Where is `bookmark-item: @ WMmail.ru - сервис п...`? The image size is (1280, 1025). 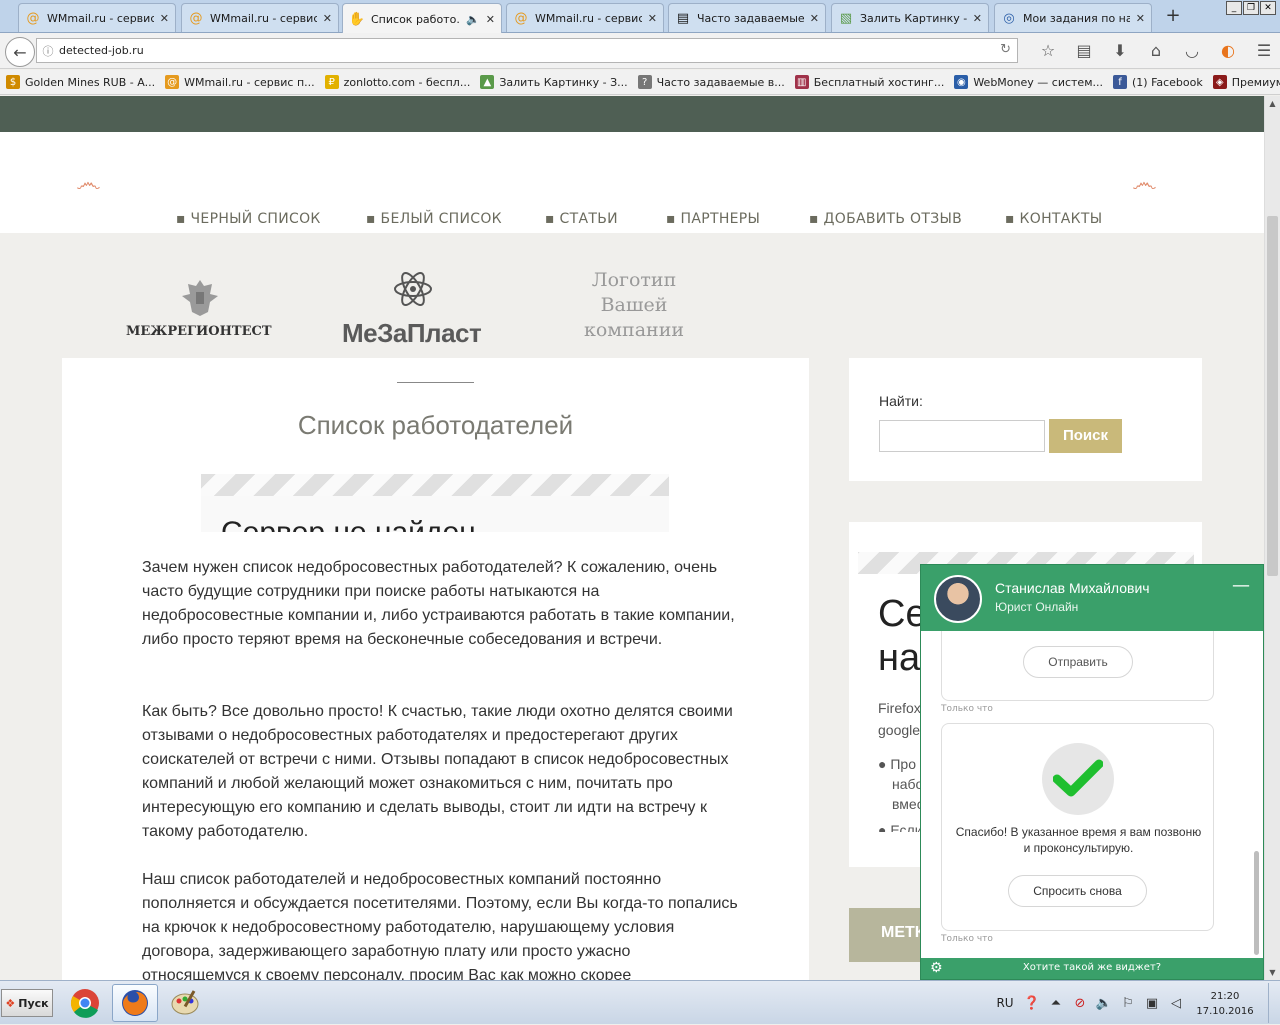 bookmark-item: @ WMmail.ru - сервис п... is located at coordinates (240, 82).